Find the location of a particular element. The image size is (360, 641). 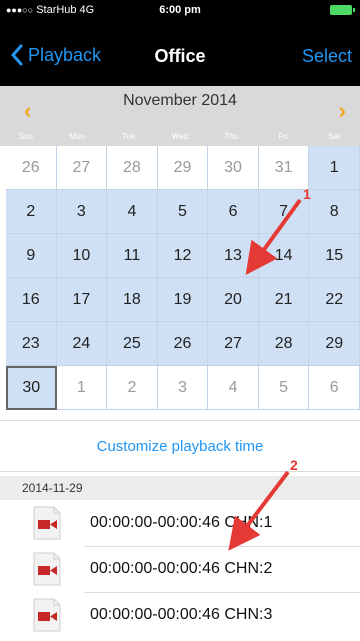

calendar-day-current: 14 is located at coordinates (284, 256).